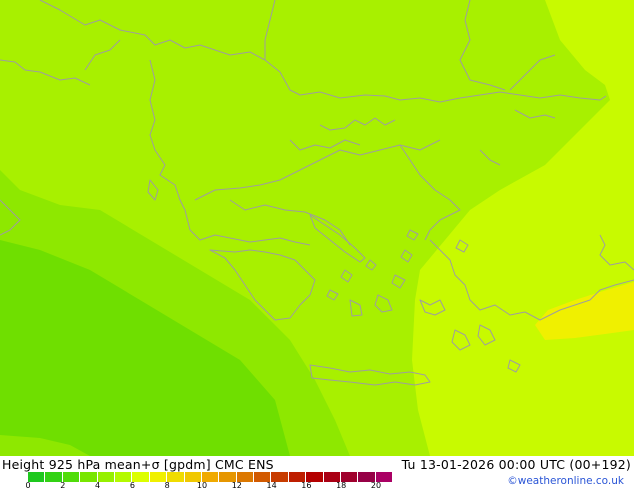 This screenshot has width=634, height=492. Describe the element at coordinates (516, 464) in the screenshot. I see `valid-time: Tu 13-01-2026 00:00 UTC (00+192)` at that location.